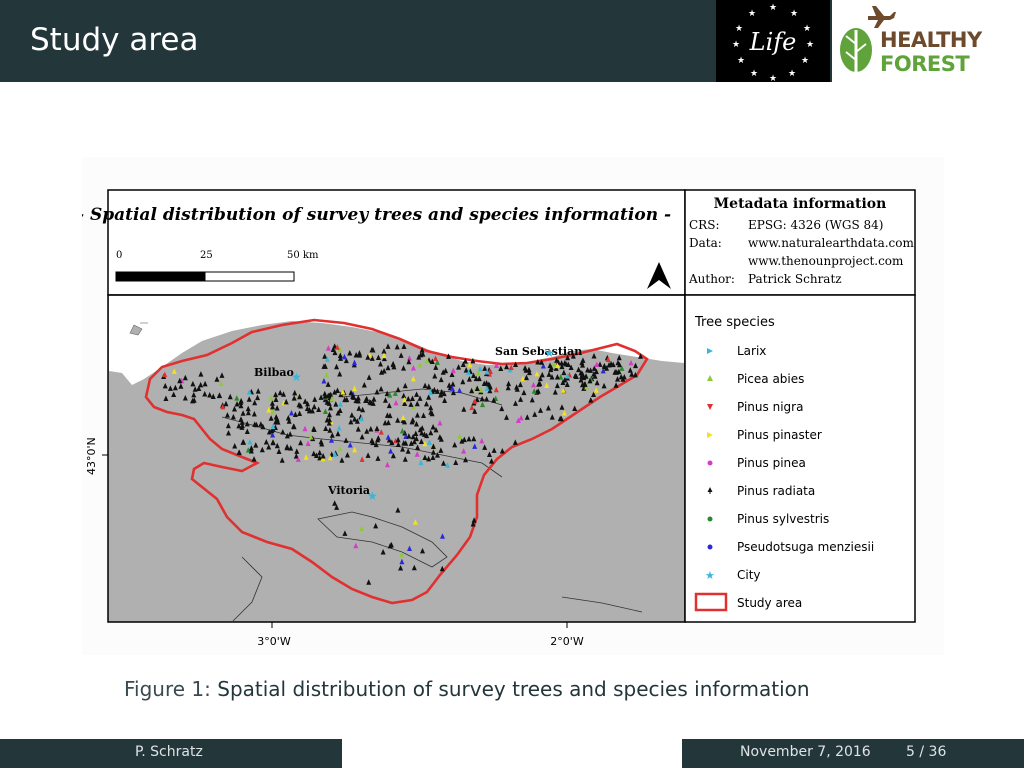 The image size is (1024, 768). Describe the element at coordinates (795, 279) in the screenshot. I see `author-value: Patrick Schratz` at that location.